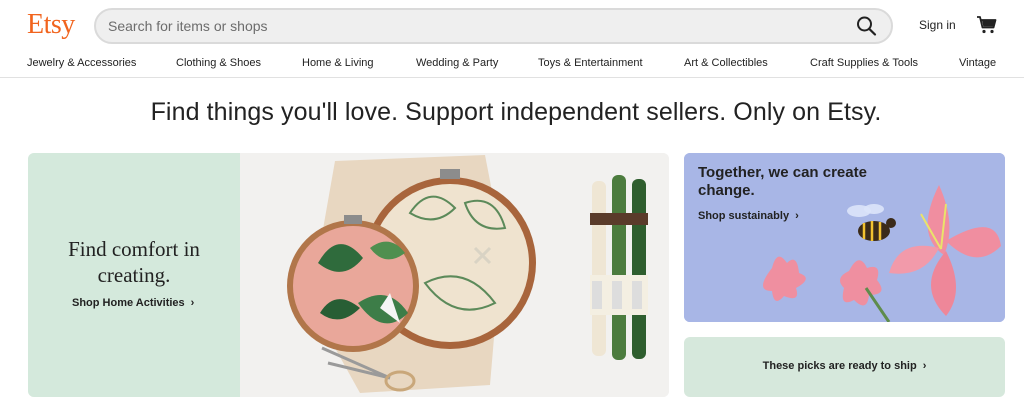 Image resolution: width=1024 pixels, height=406 pixels. What do you see at coordinates (867, 26) in the screenshot?
I see `search-icon` at bounding box center [867, 26].